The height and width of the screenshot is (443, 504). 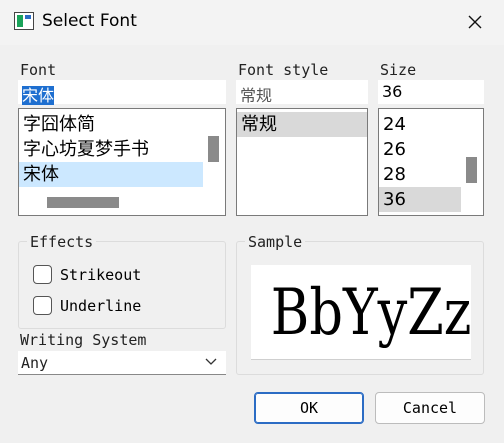 What do you see at coordinates (430, 408) in the screenshot?
I see `cancel-button: Cancel` at bounding box center [430, 408].